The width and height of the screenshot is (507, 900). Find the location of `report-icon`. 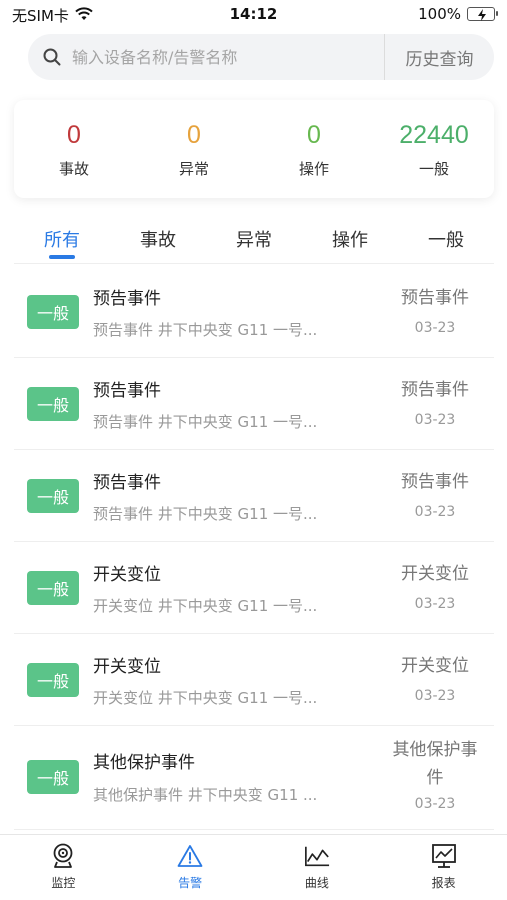

report-icon is located at coordinates (444, 856).